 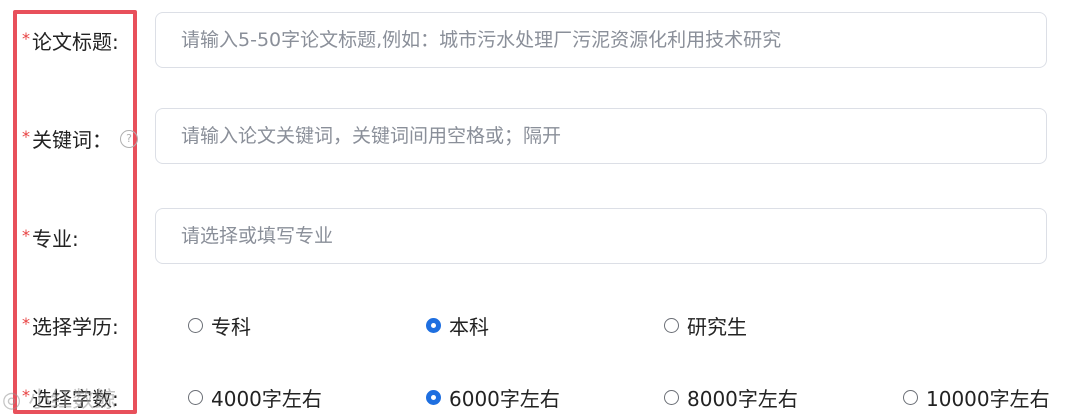 I want to click on radio-label: 研究生, so click(x=717, y=327).